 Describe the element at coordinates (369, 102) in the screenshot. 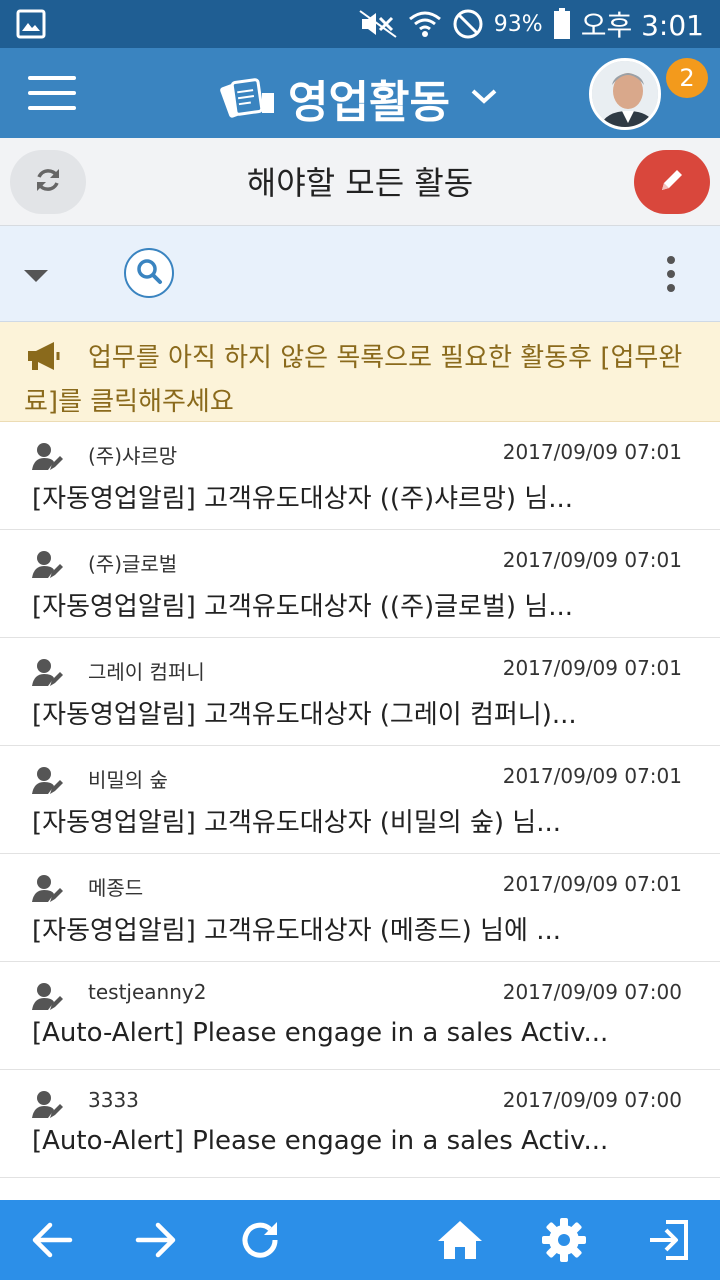

I see `app-title: 영업활동` at that location.